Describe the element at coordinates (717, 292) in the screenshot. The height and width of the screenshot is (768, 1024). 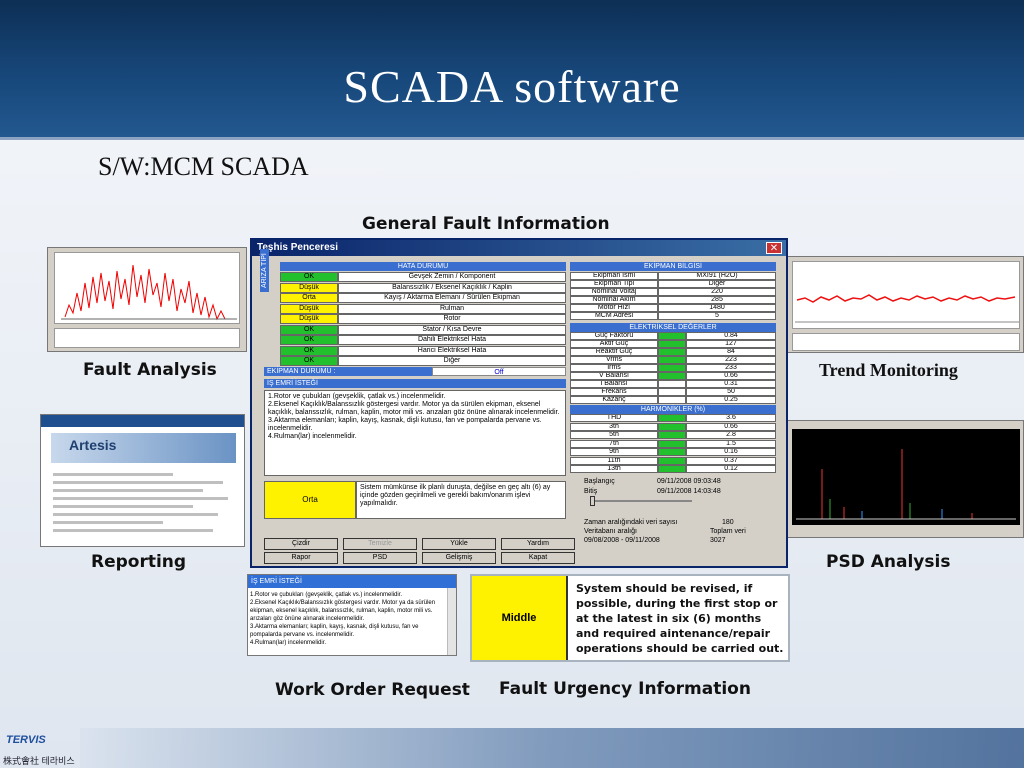
I see `equipment-value-cell: 220` at that location.